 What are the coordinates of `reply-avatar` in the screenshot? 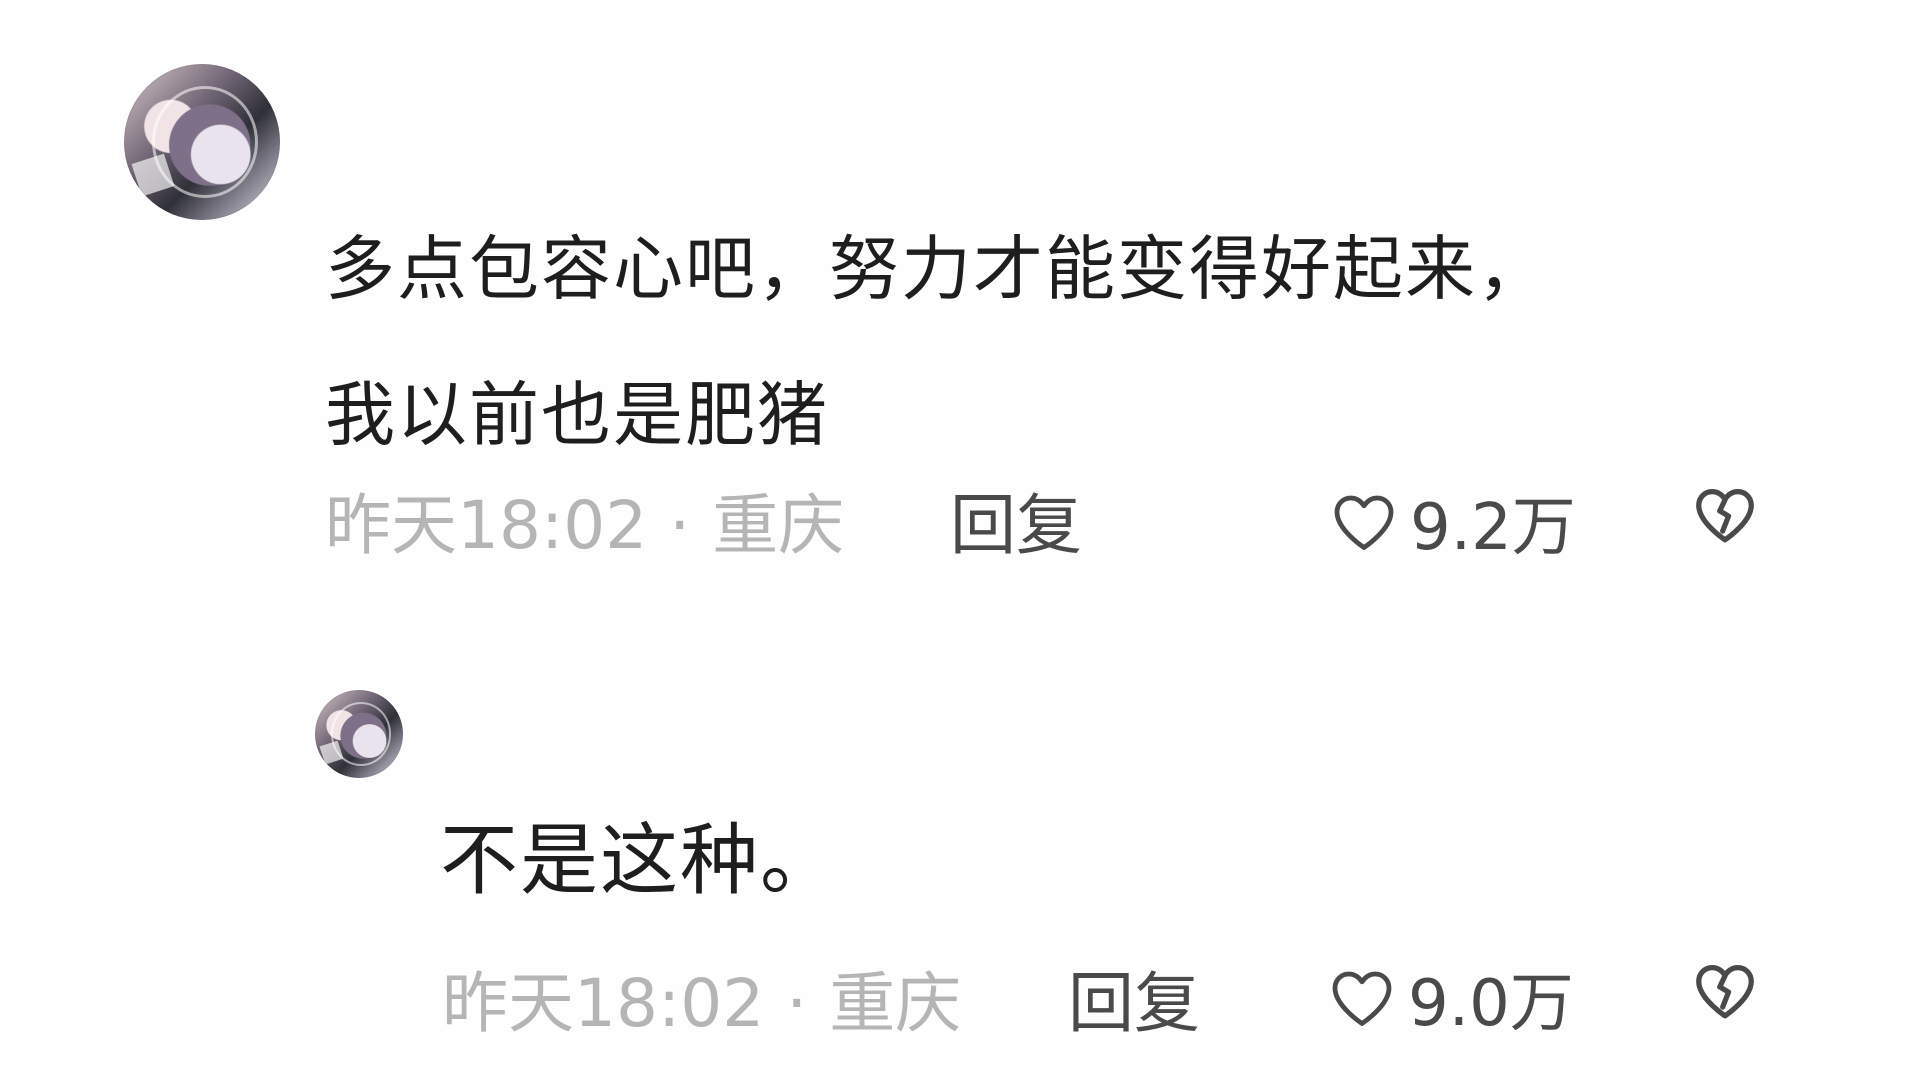 It's located at (359, 734).